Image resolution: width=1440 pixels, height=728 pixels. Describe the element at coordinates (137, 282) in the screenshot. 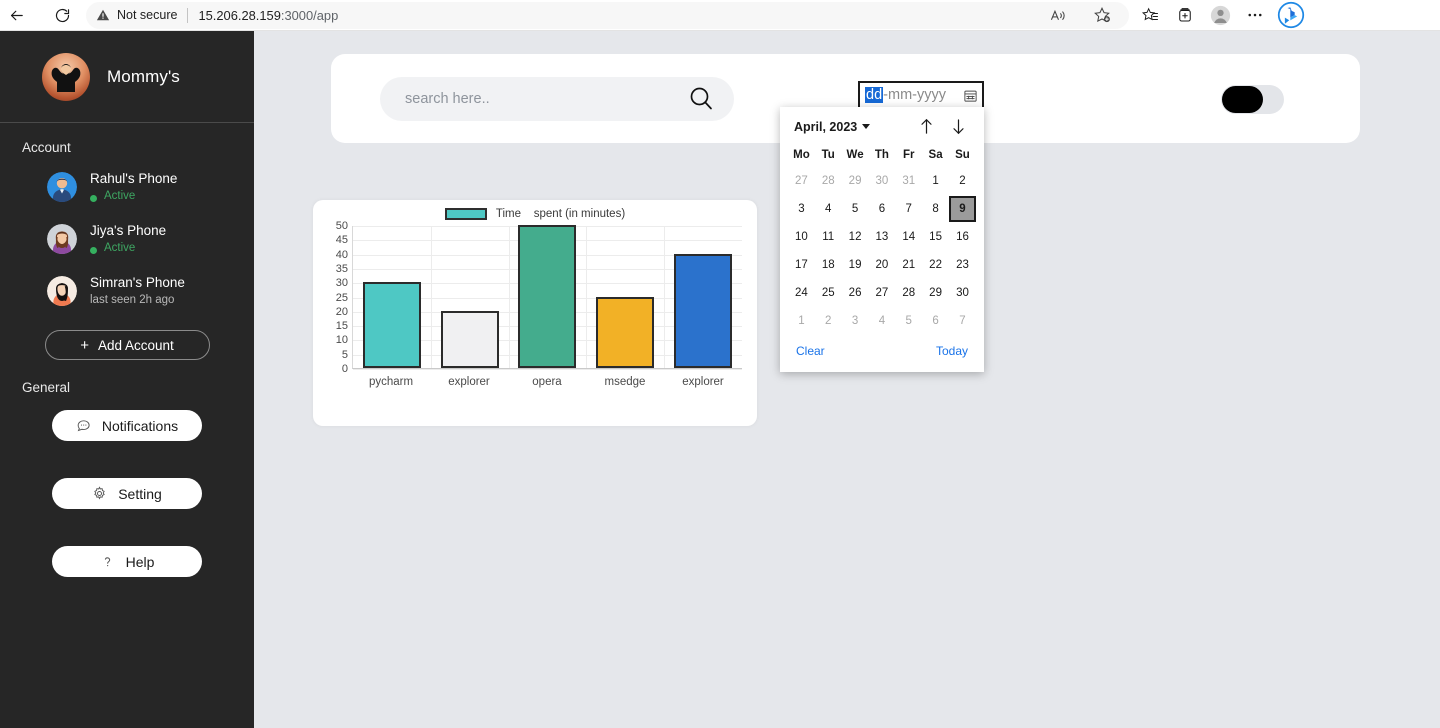

I see `account-name: Simran's Phone` at that location.